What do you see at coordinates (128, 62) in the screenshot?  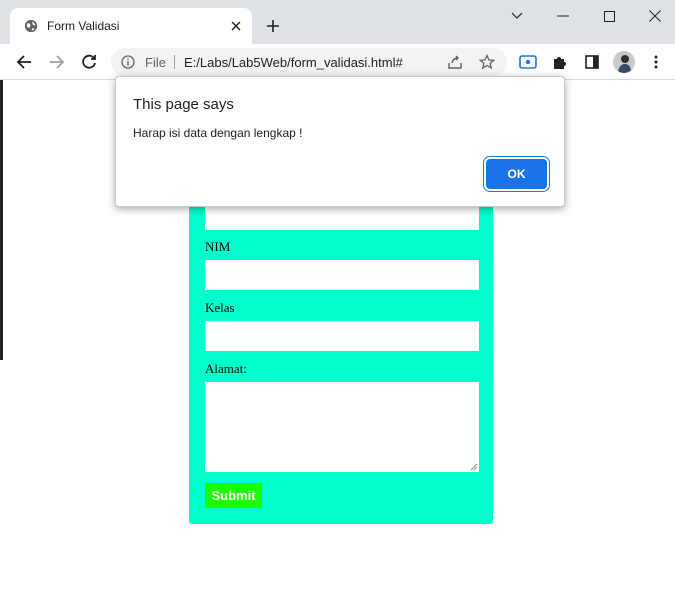 I see `info-icon` at bounding box center [128, 62].